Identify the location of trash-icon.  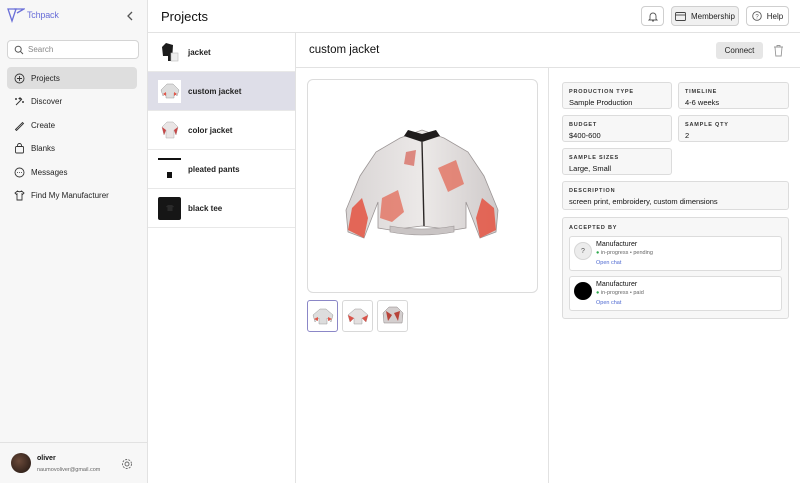
(778, 50).